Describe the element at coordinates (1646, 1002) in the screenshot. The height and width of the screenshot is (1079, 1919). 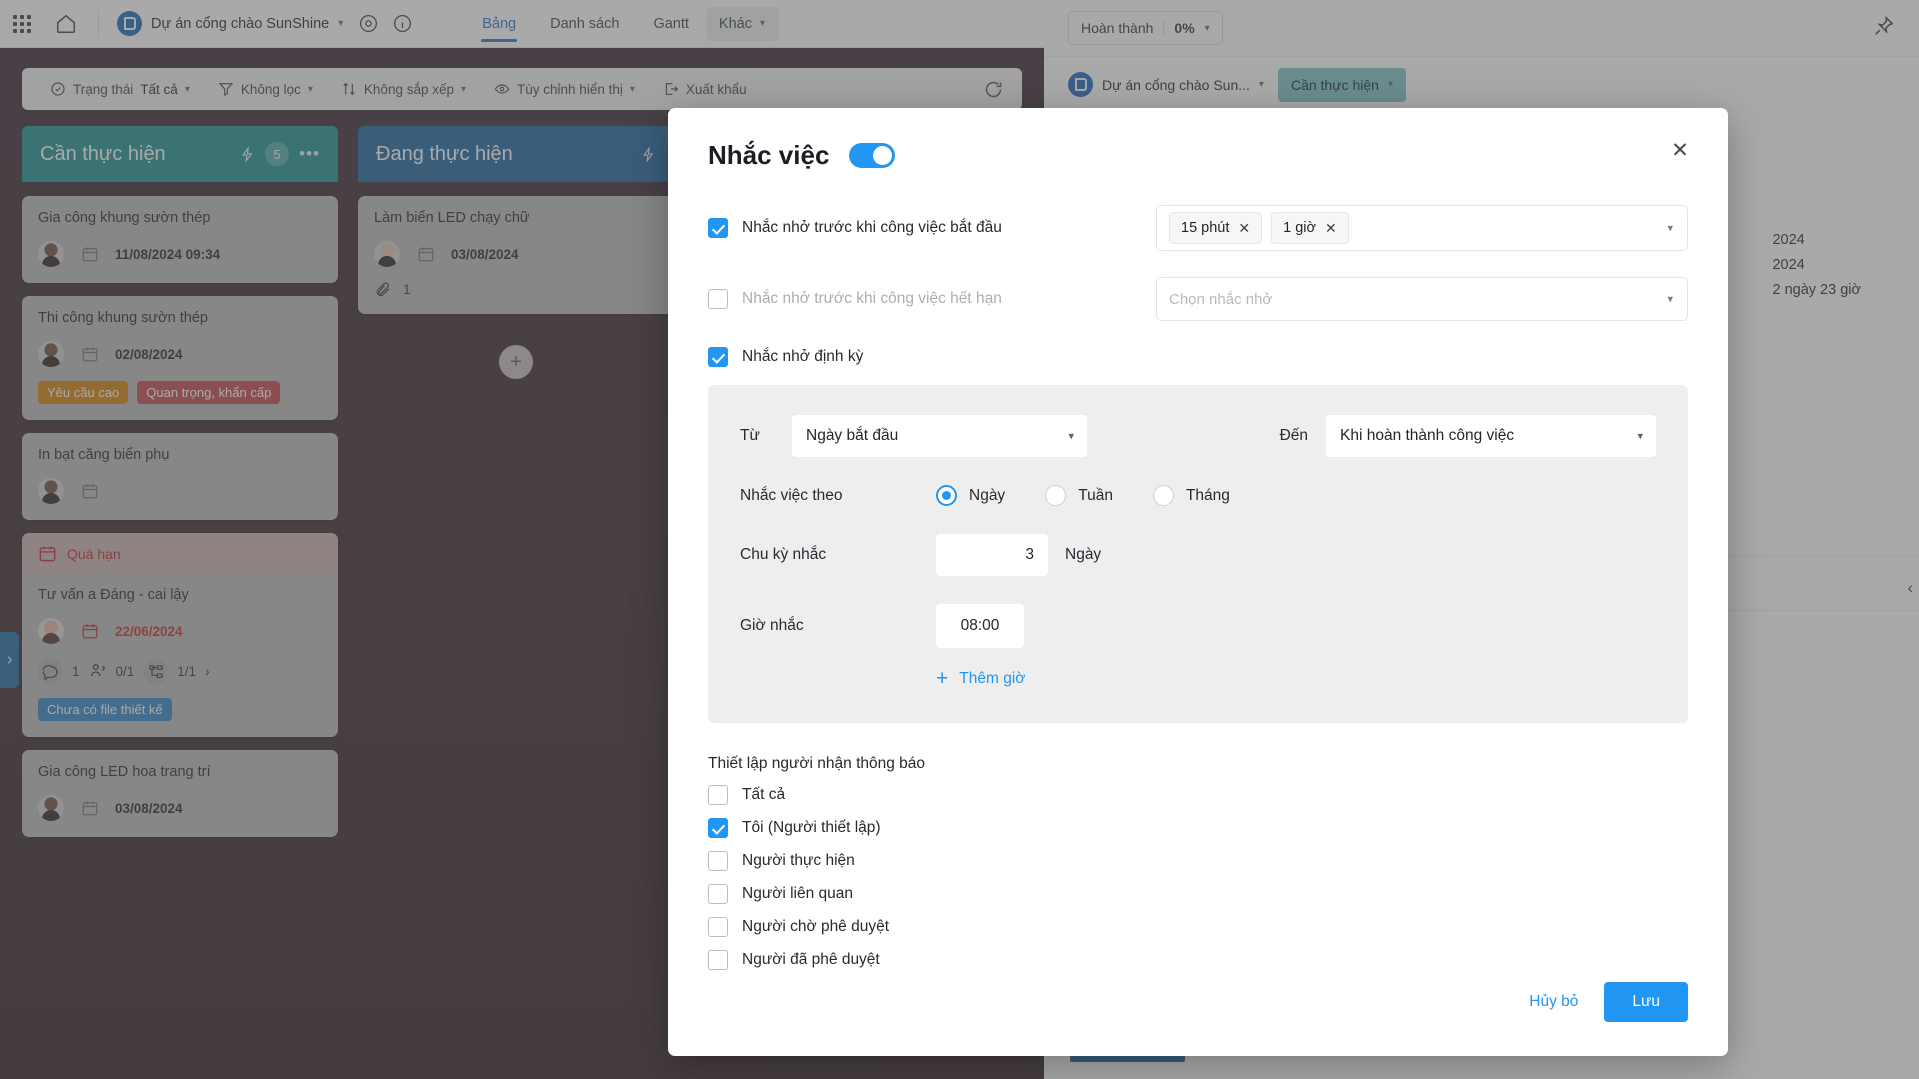
I see `save-button: Lưu` at that location.